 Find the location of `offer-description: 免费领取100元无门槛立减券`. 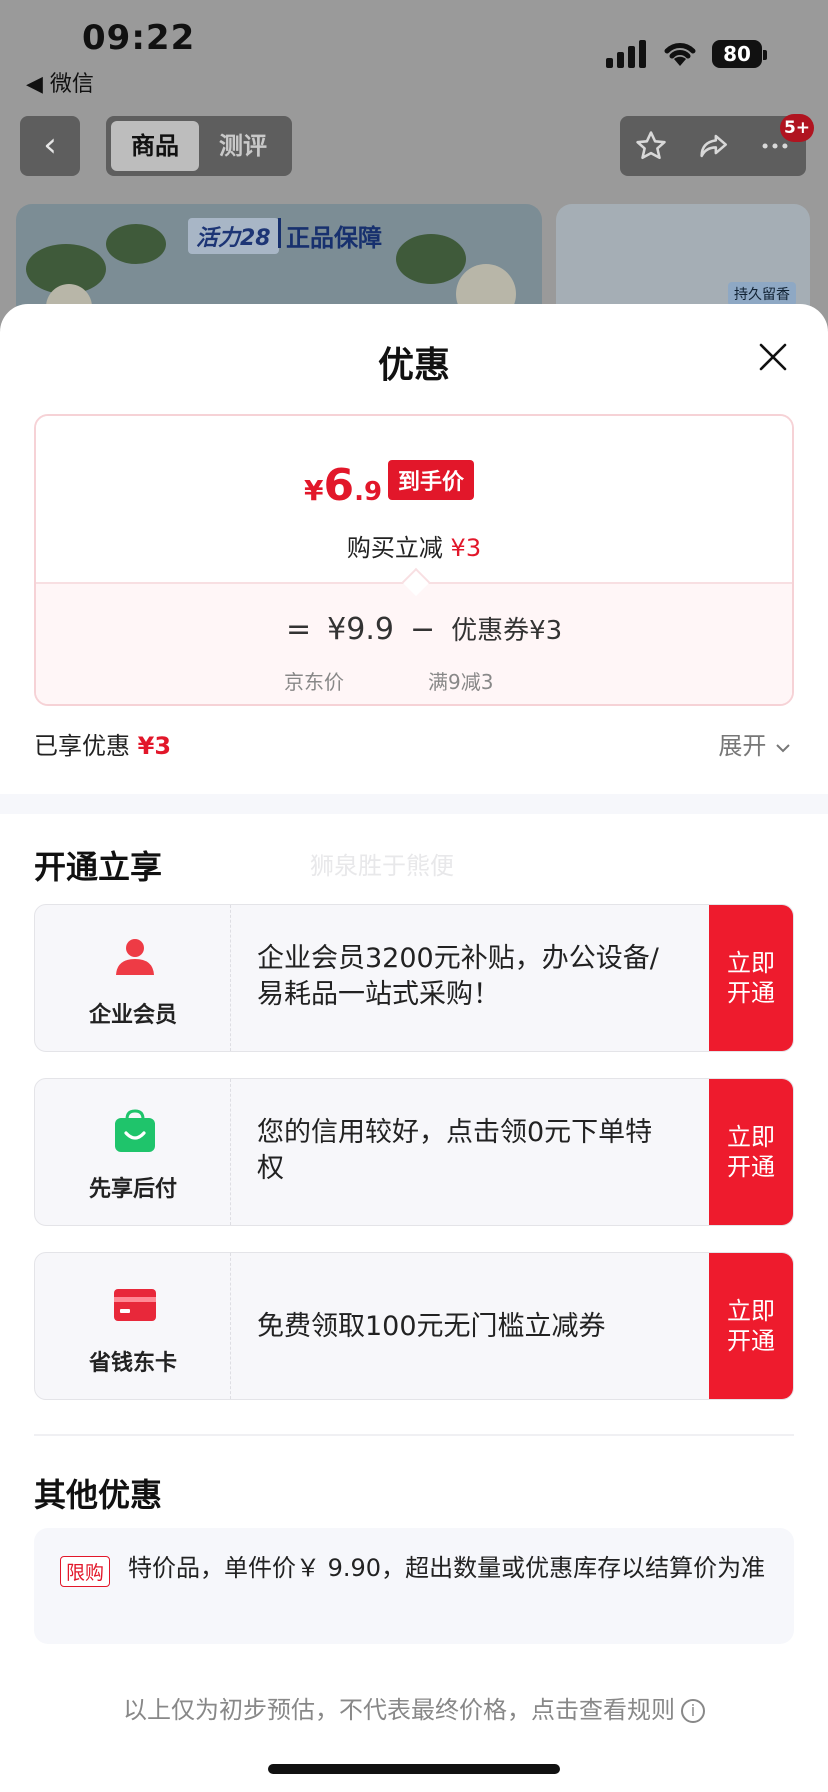

offer-description: 免费领取100元无门槛立减券 is located at coordinates (431, 1326).